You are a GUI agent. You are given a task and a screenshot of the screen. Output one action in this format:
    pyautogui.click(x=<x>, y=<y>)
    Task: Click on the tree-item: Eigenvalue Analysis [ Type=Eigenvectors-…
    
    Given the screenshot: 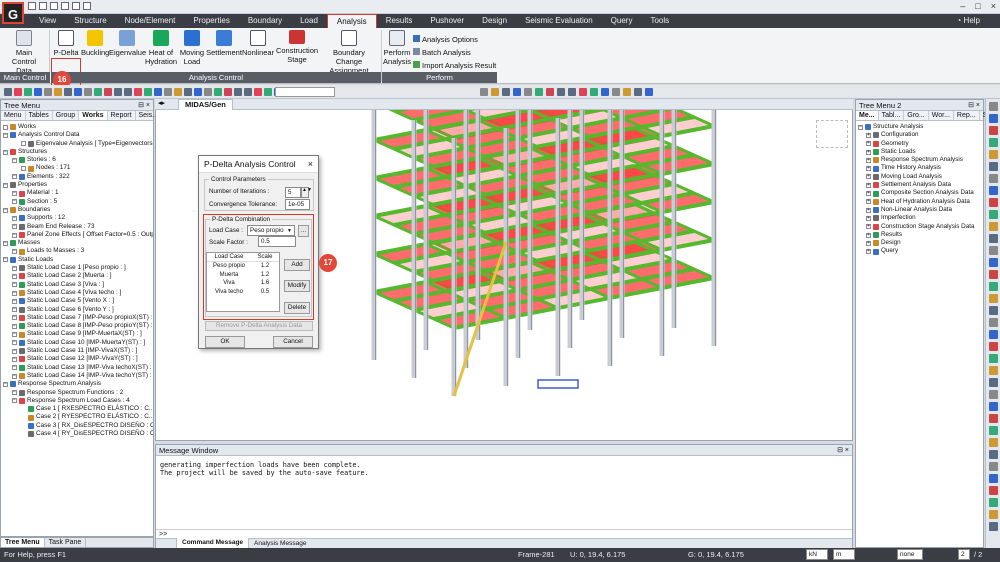 What is the action you would take?
    pyautogui.click(x=78, y=144)
    